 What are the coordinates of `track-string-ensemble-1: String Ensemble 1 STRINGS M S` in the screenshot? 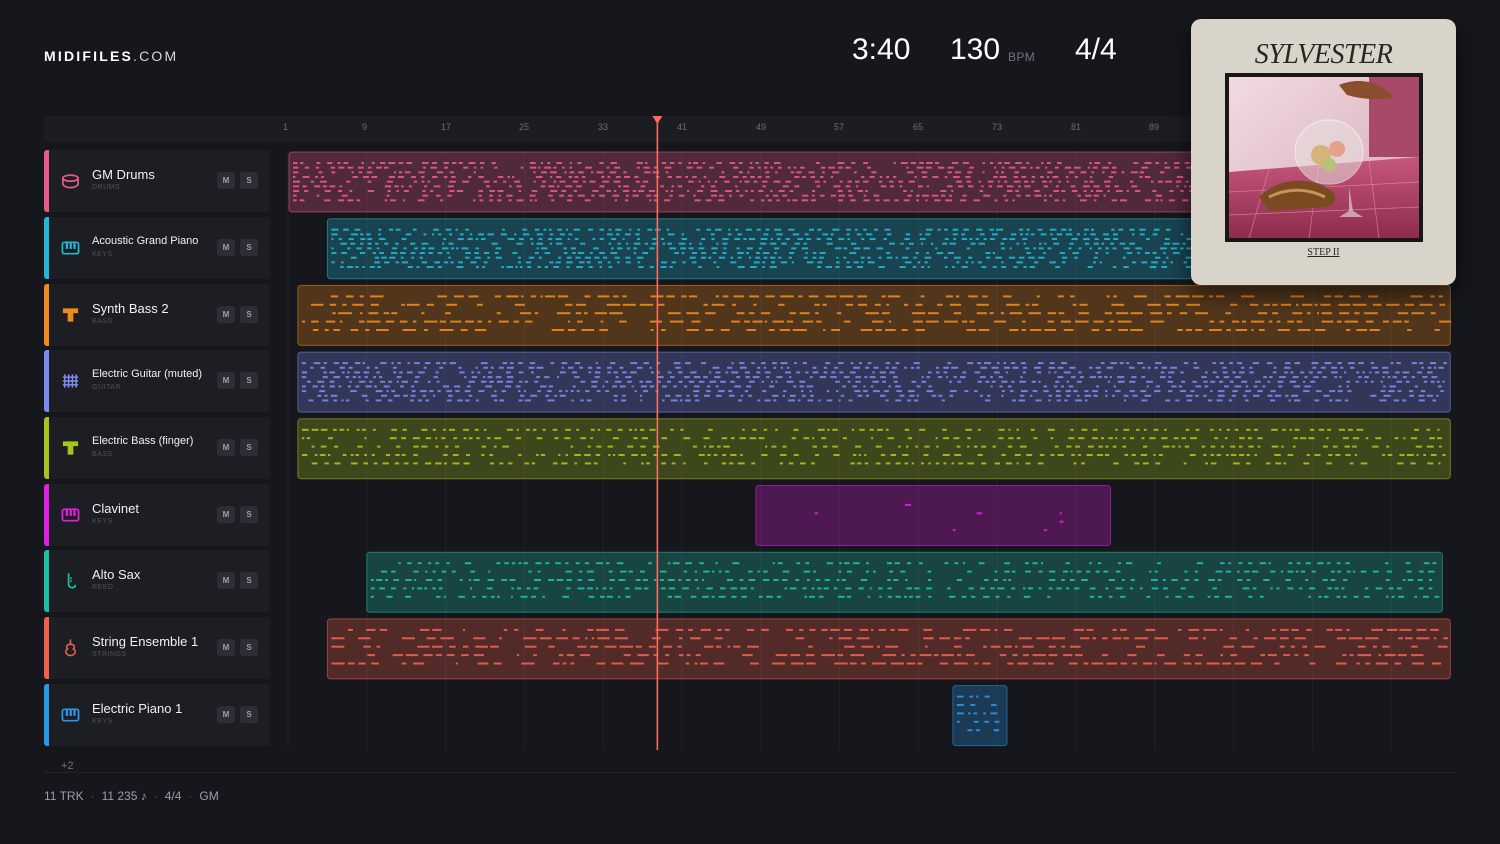 It's located at (157, 648).